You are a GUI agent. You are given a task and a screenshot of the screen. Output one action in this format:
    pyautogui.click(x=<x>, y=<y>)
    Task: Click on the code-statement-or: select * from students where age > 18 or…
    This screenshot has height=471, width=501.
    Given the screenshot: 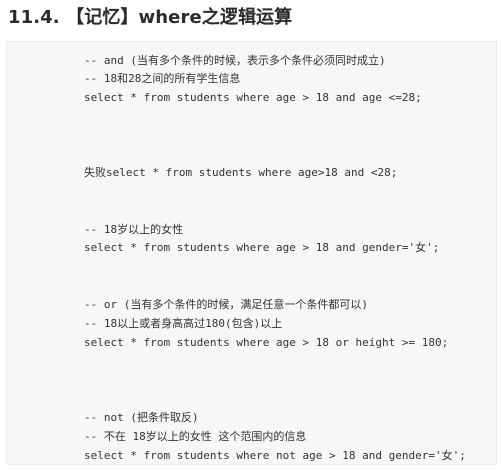 What is the action you would take?
    pyautogui.click(x=266, y=342)
    